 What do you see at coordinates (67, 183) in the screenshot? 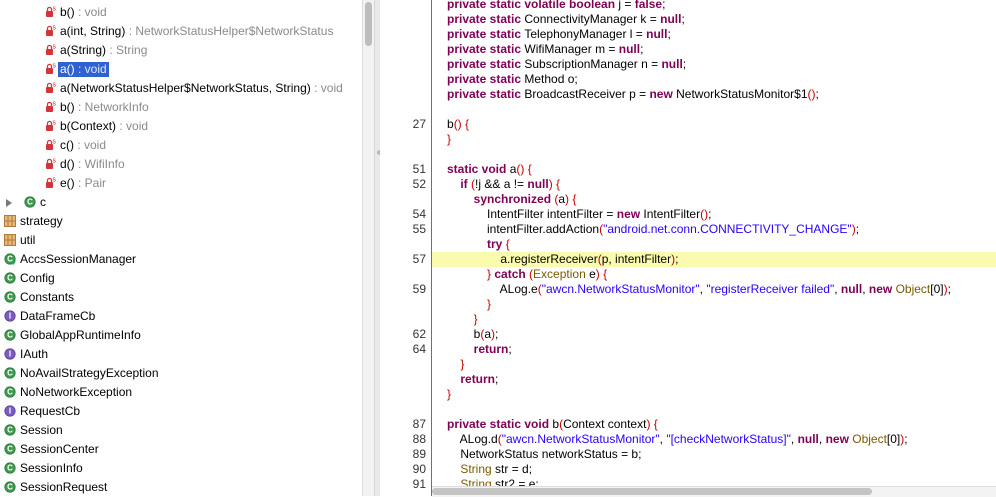
I see `tree-item-name: e()` at bounding box center [67, 183].